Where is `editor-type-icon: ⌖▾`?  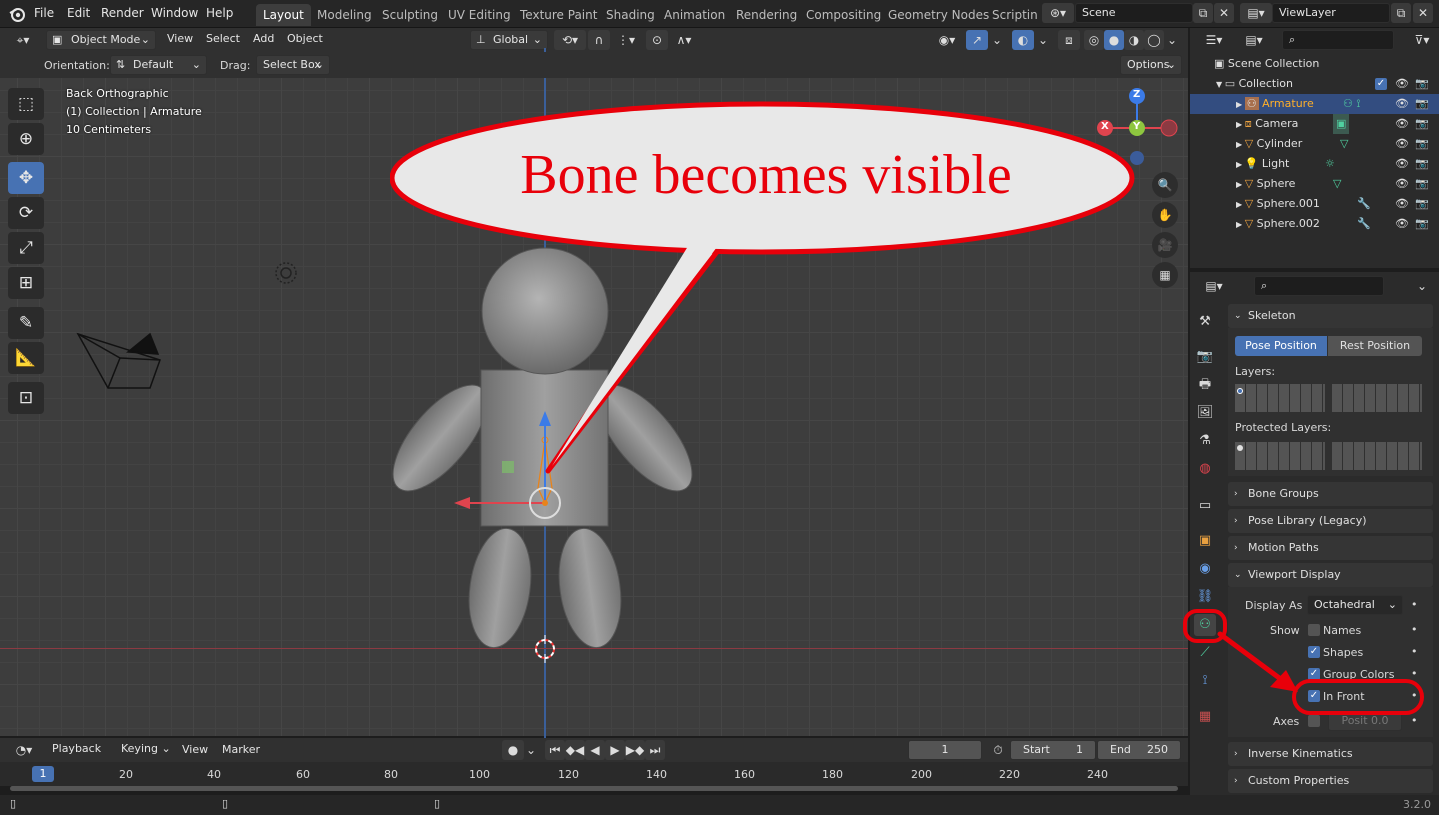
editor-type-icon: ⌖▾ is located at coordinates (23, 40).